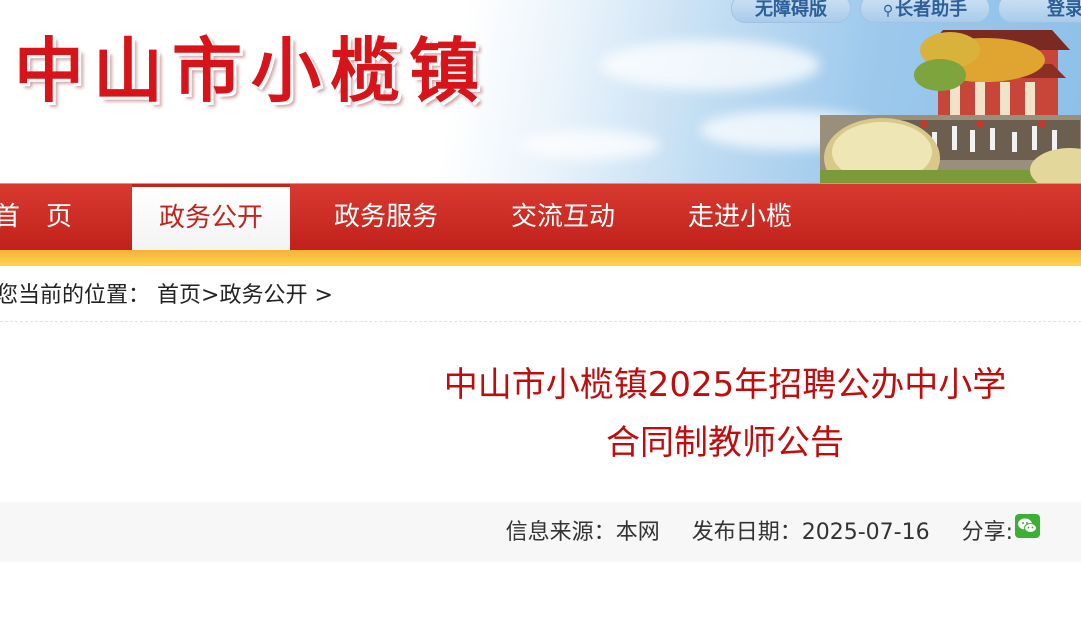  I want to click on nav-item-label: 政务公开, so click(210, 218).